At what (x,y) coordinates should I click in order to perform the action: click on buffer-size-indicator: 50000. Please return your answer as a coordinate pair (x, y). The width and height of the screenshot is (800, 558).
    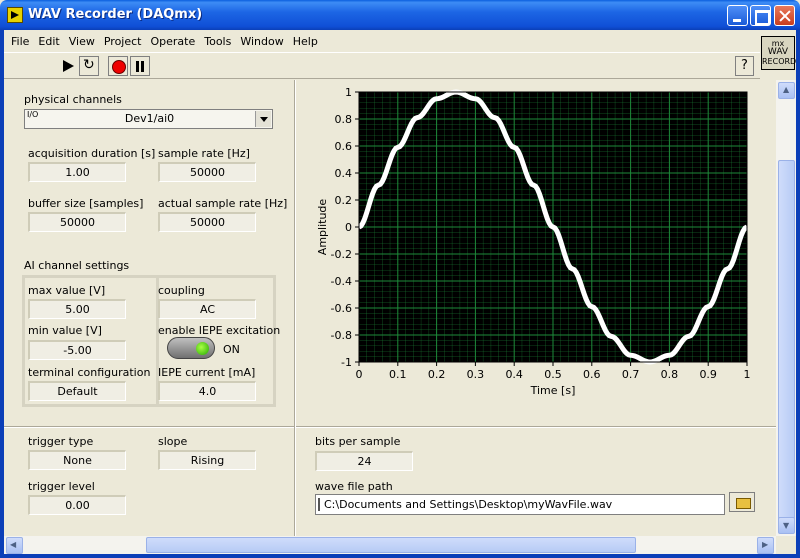
    Looking at the image, I should click on (77, 222).